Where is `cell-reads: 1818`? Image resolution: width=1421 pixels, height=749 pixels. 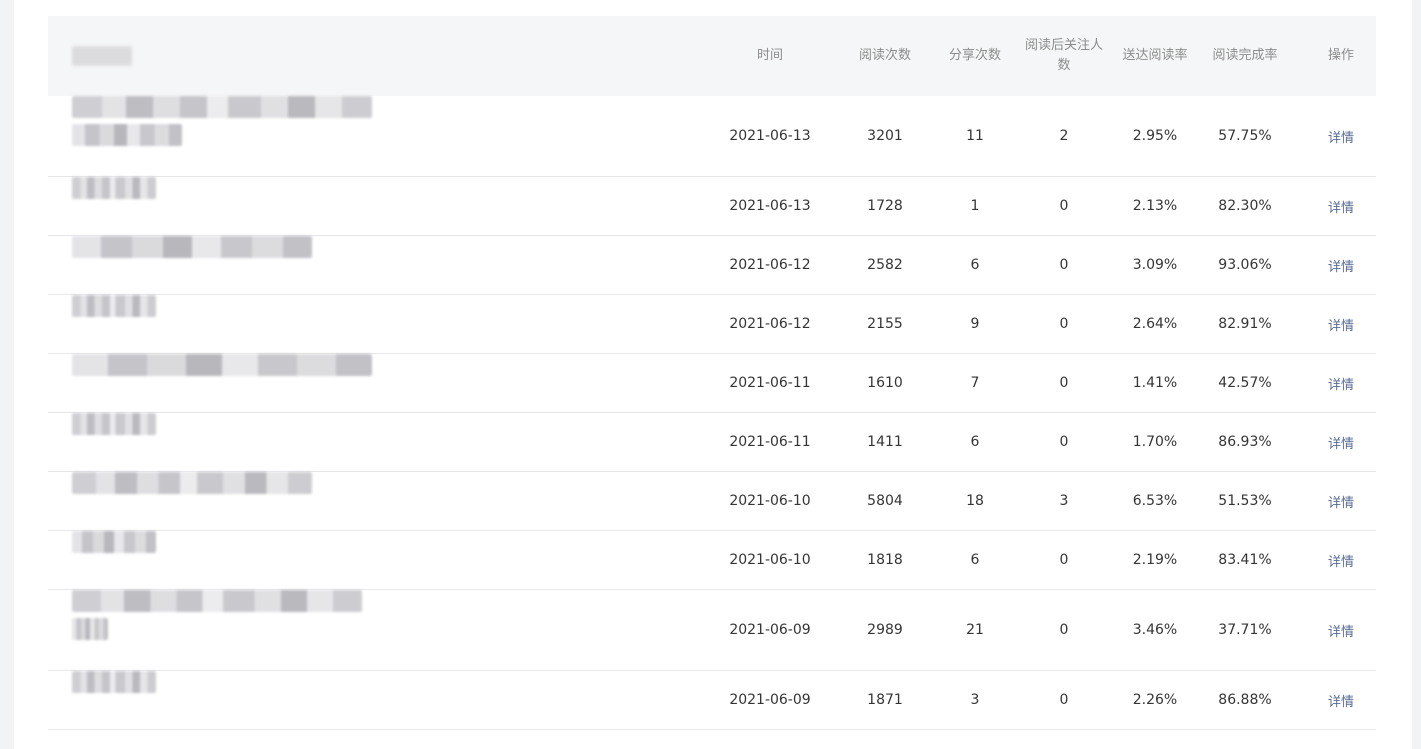
cell-reads: 1818 is located at coordinates (885, 560).